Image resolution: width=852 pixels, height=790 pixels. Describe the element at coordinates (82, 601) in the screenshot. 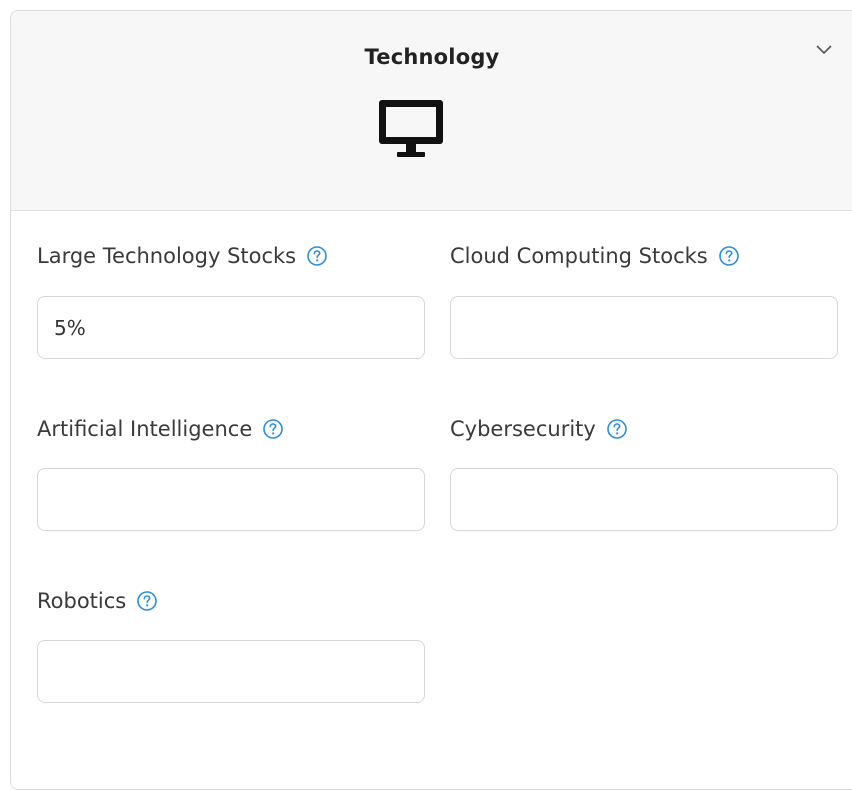

I see `field-label-text: Robotics` at that location.